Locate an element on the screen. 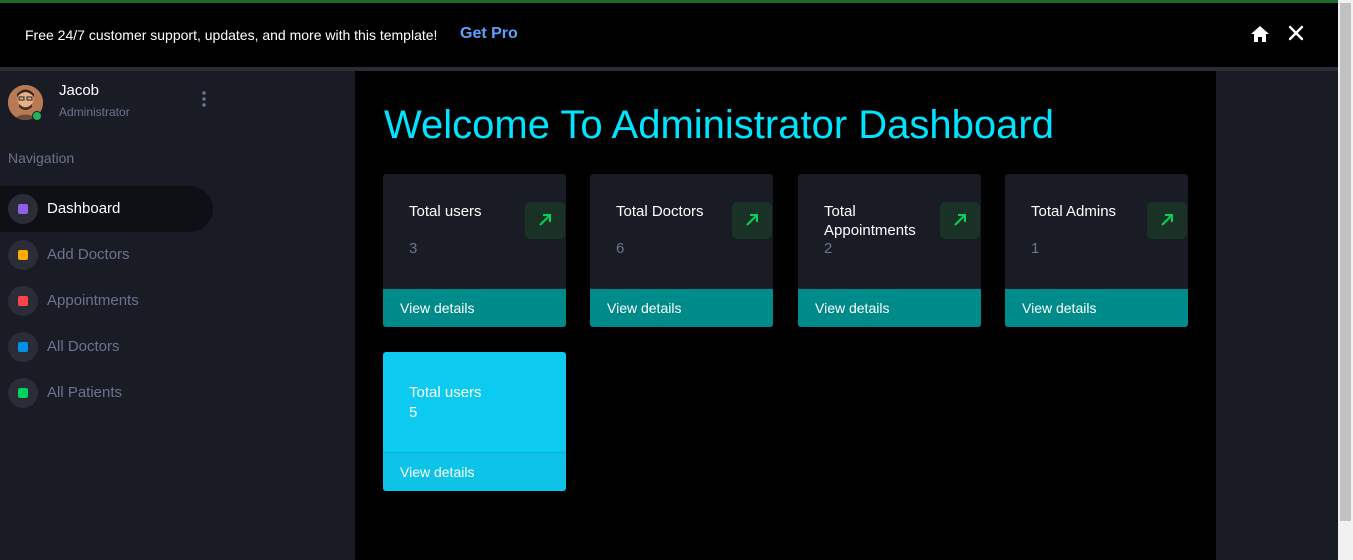  all-doctors-icon is located at coordinates (23, 347).